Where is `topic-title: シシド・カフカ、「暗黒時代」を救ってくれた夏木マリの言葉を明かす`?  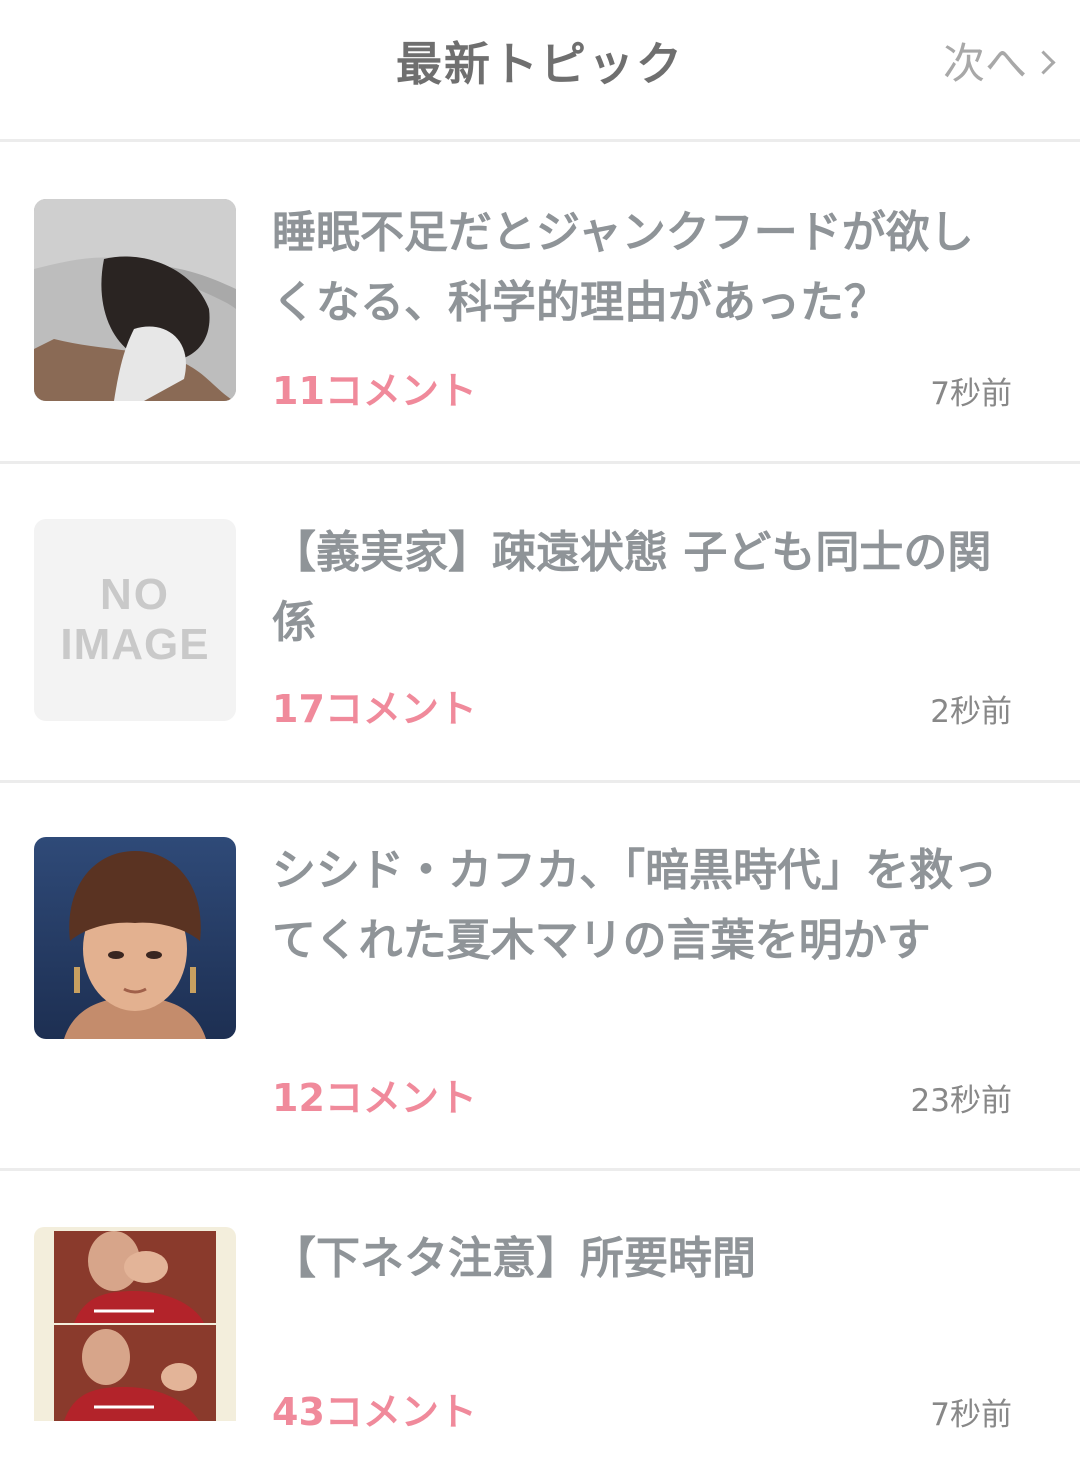 topic-title: シシド・カフカ、「暗黒時代」を救ってくれた夏木マリの言葉を明かす is located at coordinates (642, 906).